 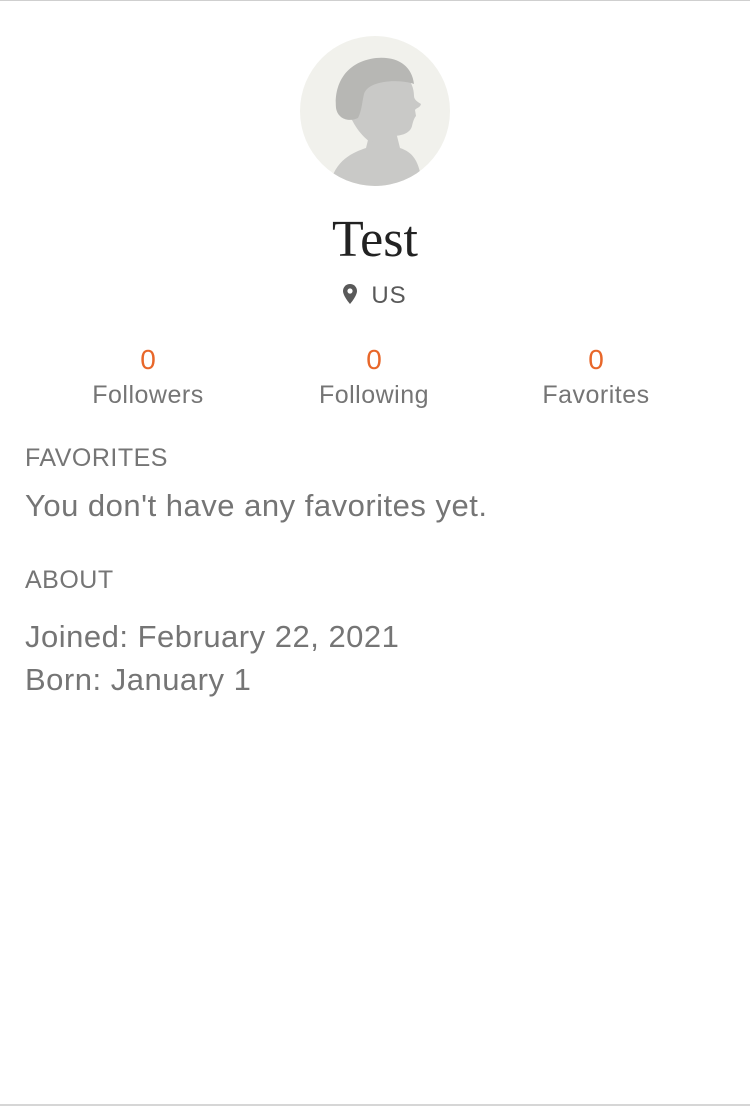 I want to click on favorites-heading: FAVORITES, so click(x=96, y=458).